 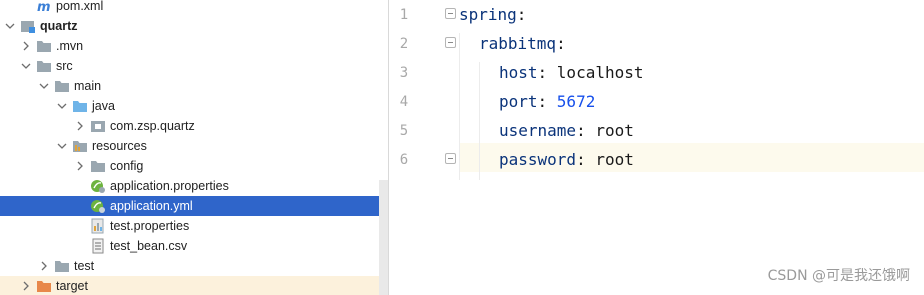 I want to click on spring-yml-icon, so click(x=98, y=206).